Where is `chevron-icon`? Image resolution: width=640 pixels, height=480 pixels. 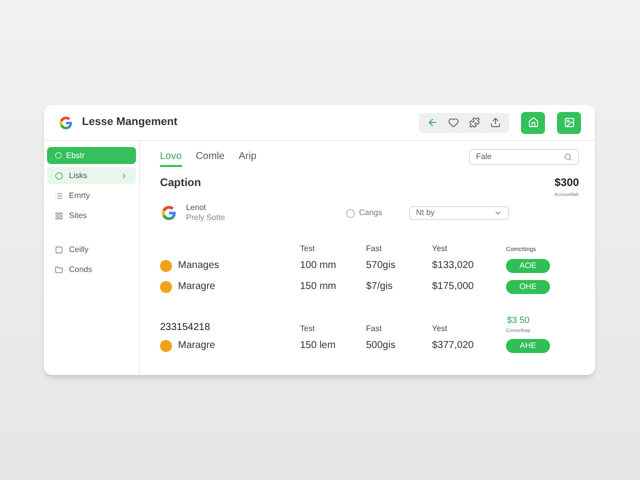
chevron-icon is located at coordinates (124, 176).